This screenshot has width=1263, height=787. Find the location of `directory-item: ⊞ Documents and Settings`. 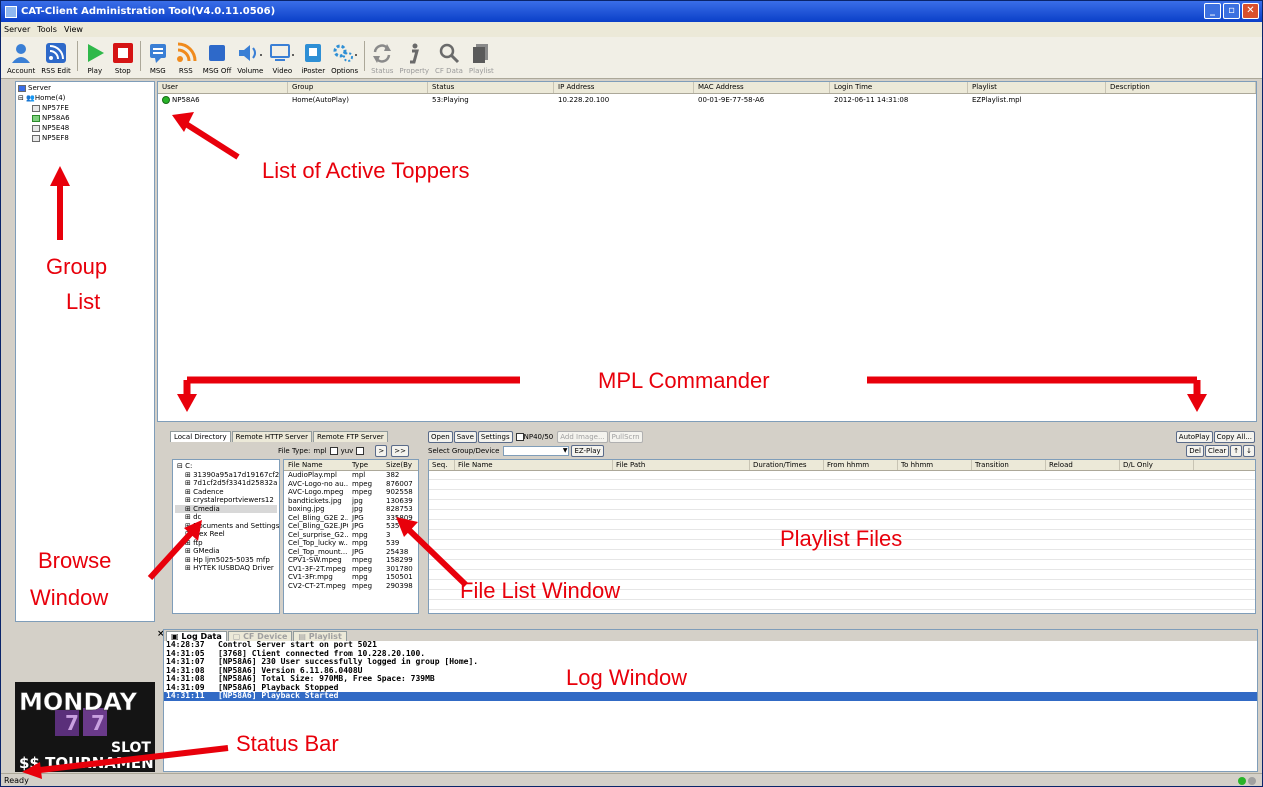

directory-item: ⊞ Documents and Settings is located at coordinates (227, 526).